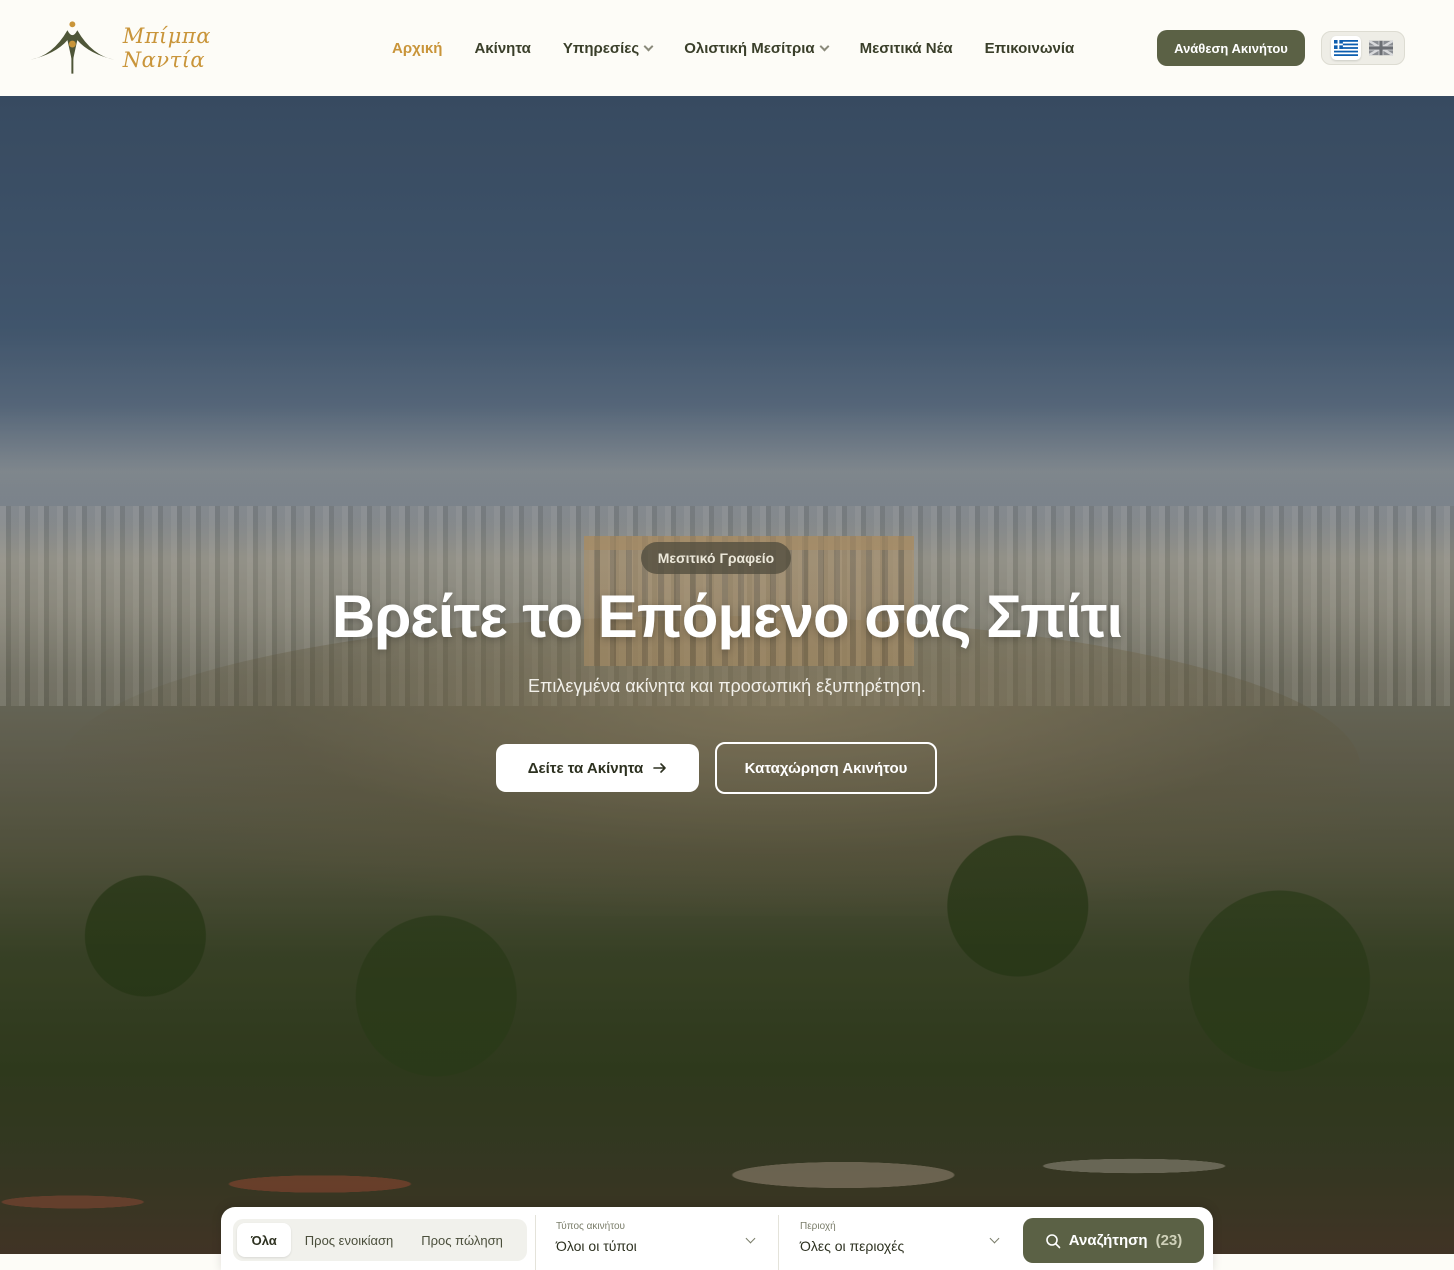 The width and height of the screenshot is (1454, 1270). I want to click on listing-type-tabs: Όλα Προς ενοικίαση Προς πώληση, so click(380, 1240).